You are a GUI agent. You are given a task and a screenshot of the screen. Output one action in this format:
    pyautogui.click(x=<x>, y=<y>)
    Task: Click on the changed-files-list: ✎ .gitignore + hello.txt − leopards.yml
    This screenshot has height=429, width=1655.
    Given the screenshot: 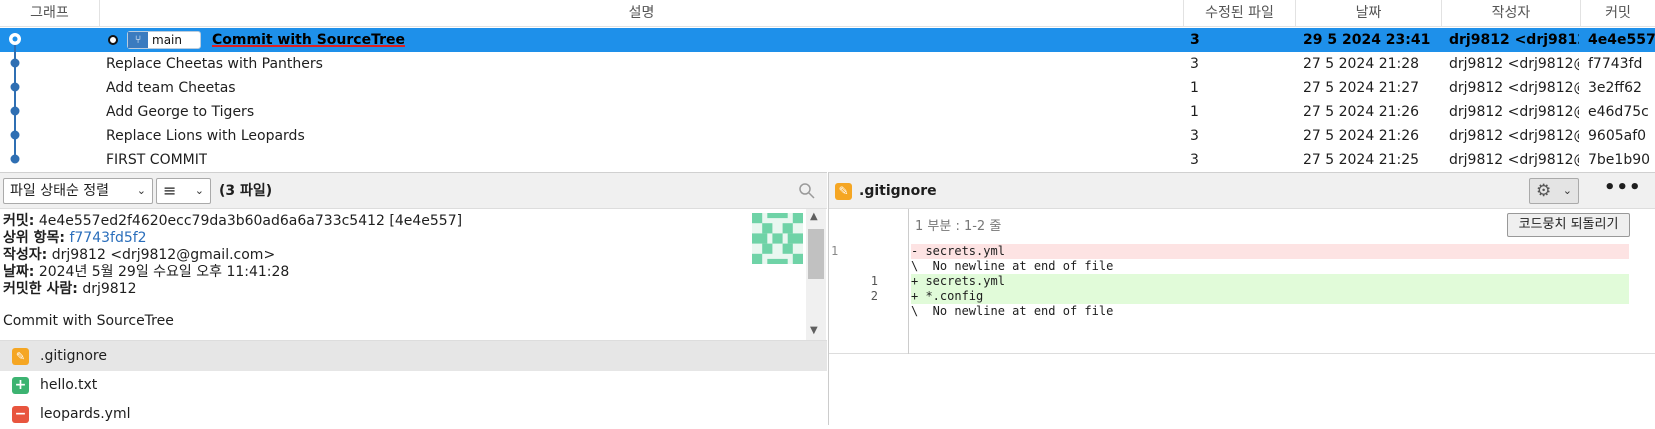 What is the action you would take?
    pyautogui.click(x=413, y=383)
    